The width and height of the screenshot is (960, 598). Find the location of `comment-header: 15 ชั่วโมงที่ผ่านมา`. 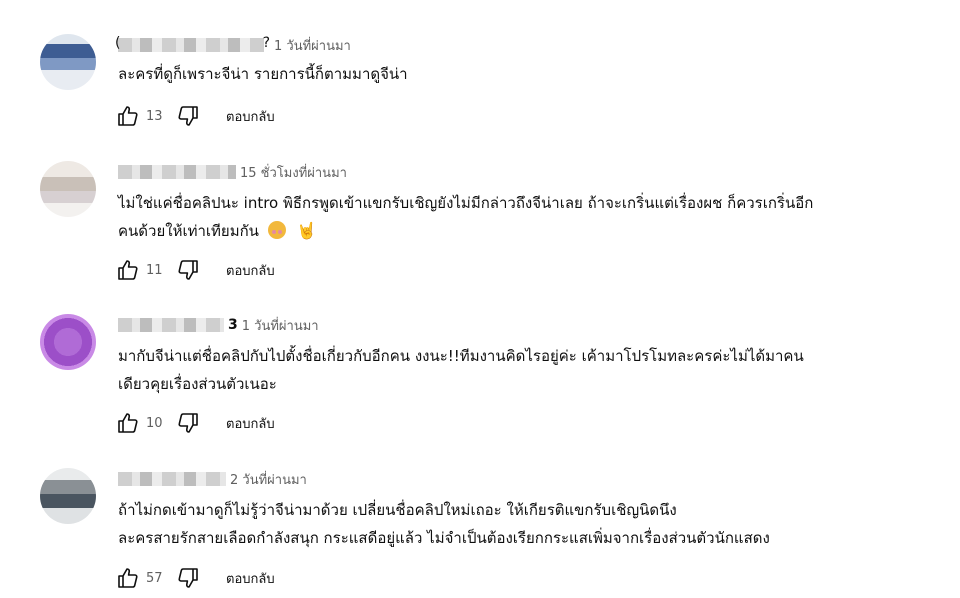

comment-header: 15 ชั่วโมงที่ผ่านมา is located at coordinates (232, 172).